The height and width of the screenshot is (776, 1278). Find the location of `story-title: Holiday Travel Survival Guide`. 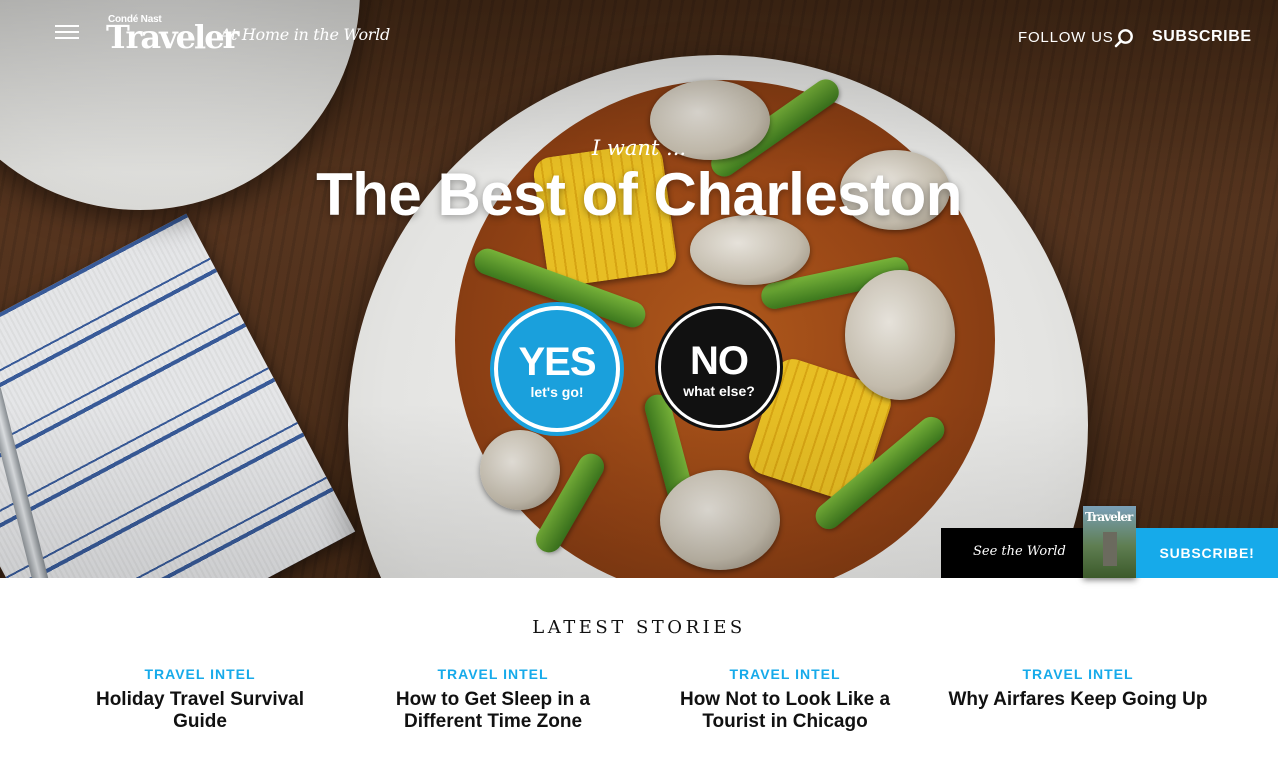

story-title: Holiday Travel Survival Guide is located at coordinates (200, 711).